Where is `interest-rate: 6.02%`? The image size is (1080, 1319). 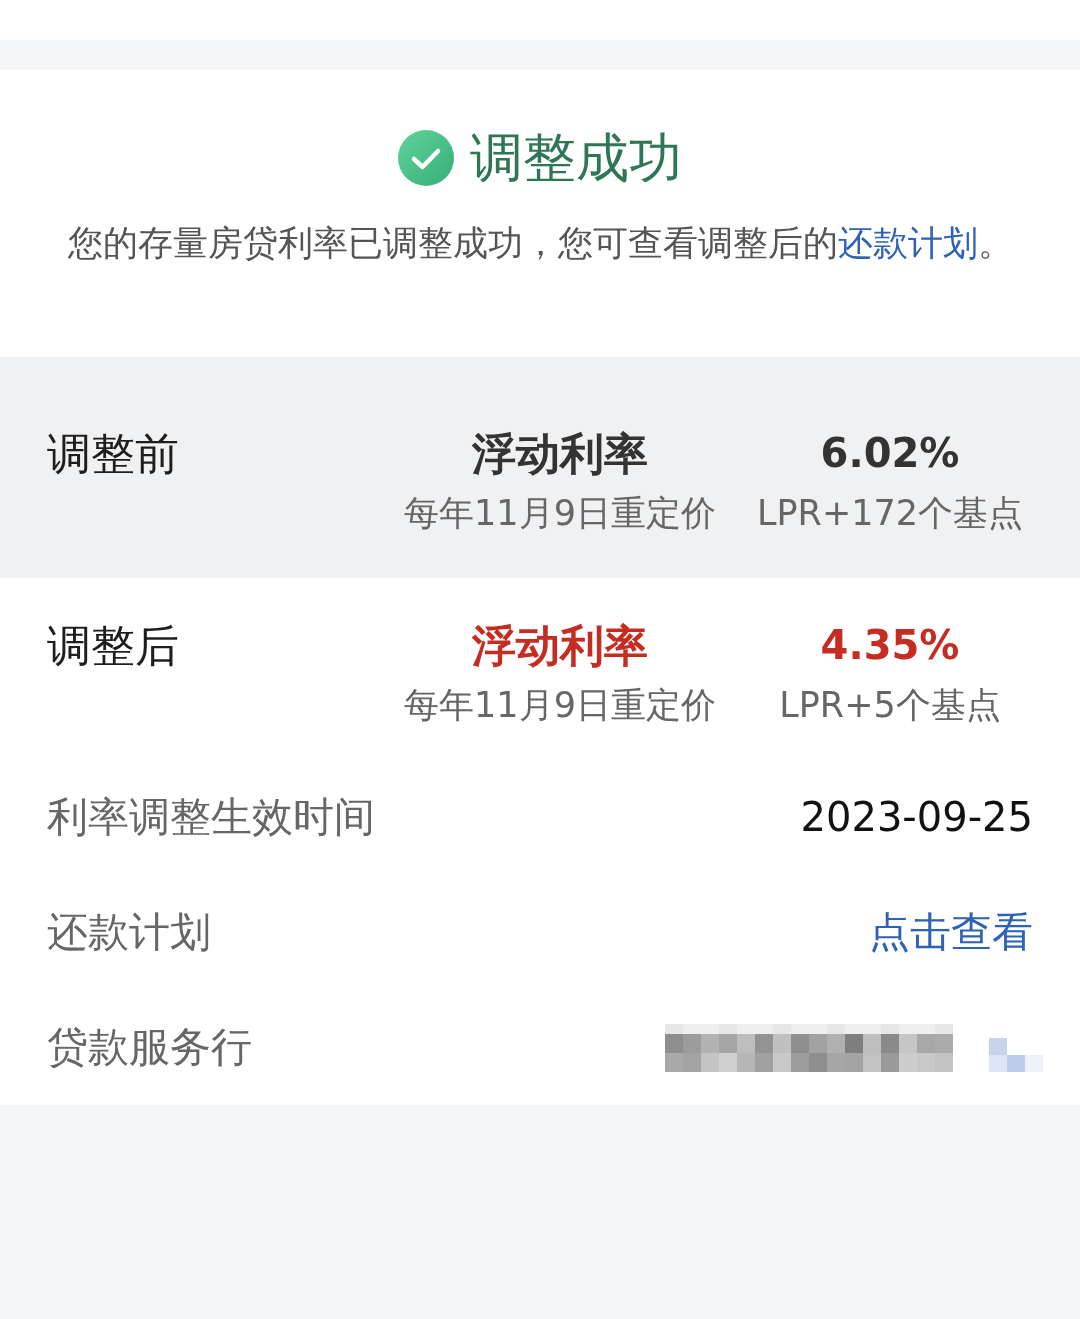 interest-rate: 6.02% is located at coordinates (890, 453).